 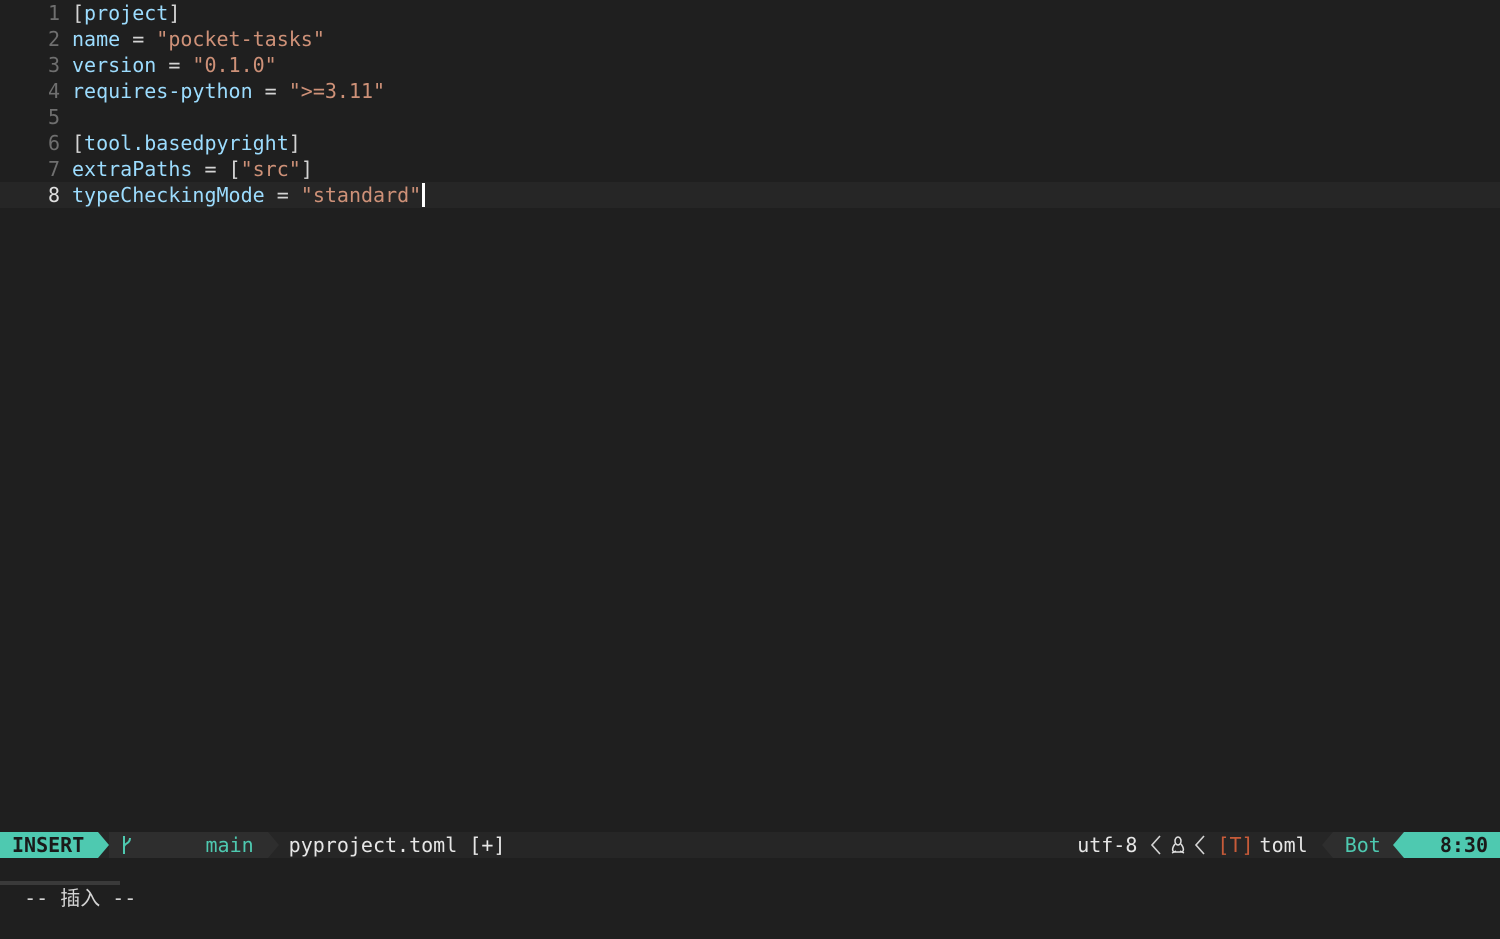 What do you see at coordinates (234, 65) in the screenshot?
I see `toml-string: "0.1.0"` at bounding box center [234, 65].